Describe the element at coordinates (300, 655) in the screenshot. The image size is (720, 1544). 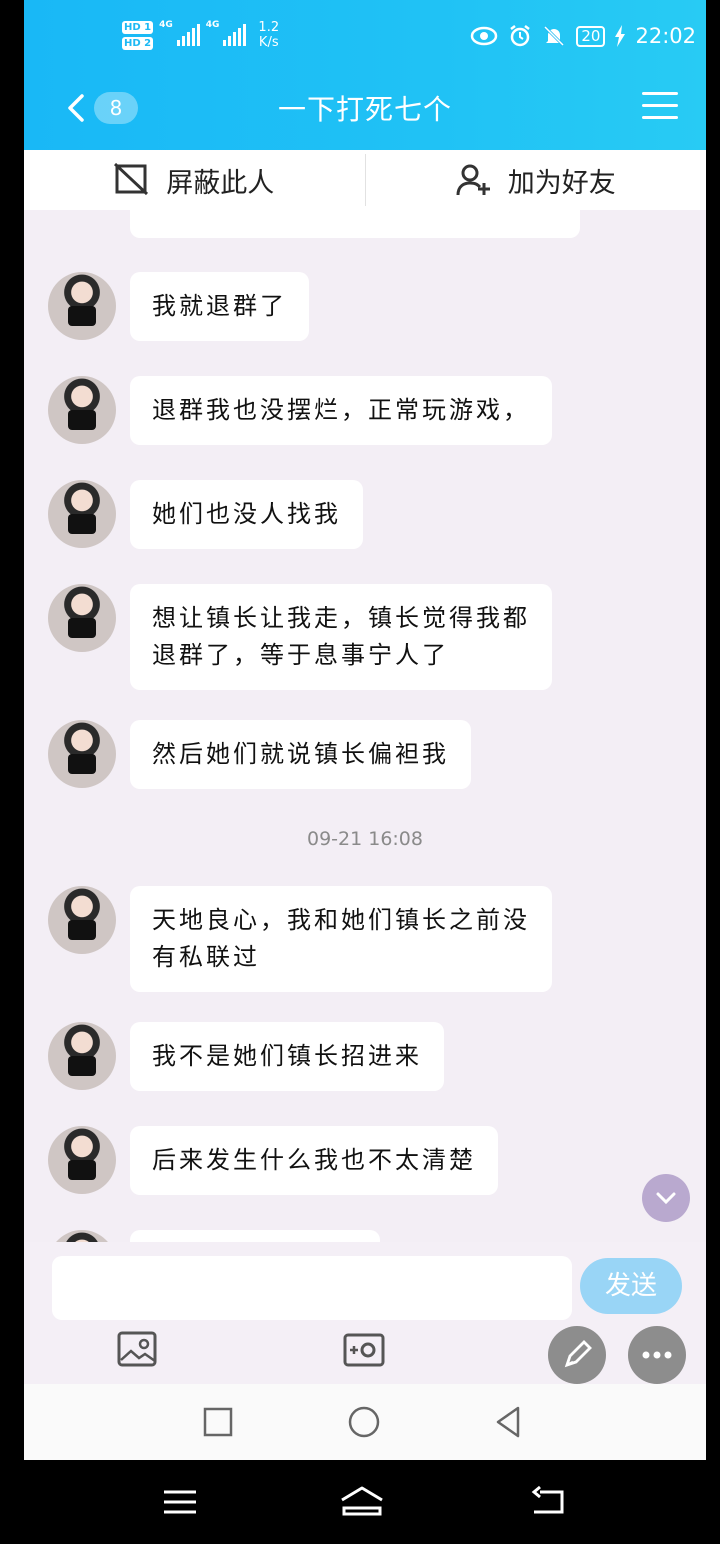
I see `message-text-line: 退群了，等于息事宁人了` at that location.